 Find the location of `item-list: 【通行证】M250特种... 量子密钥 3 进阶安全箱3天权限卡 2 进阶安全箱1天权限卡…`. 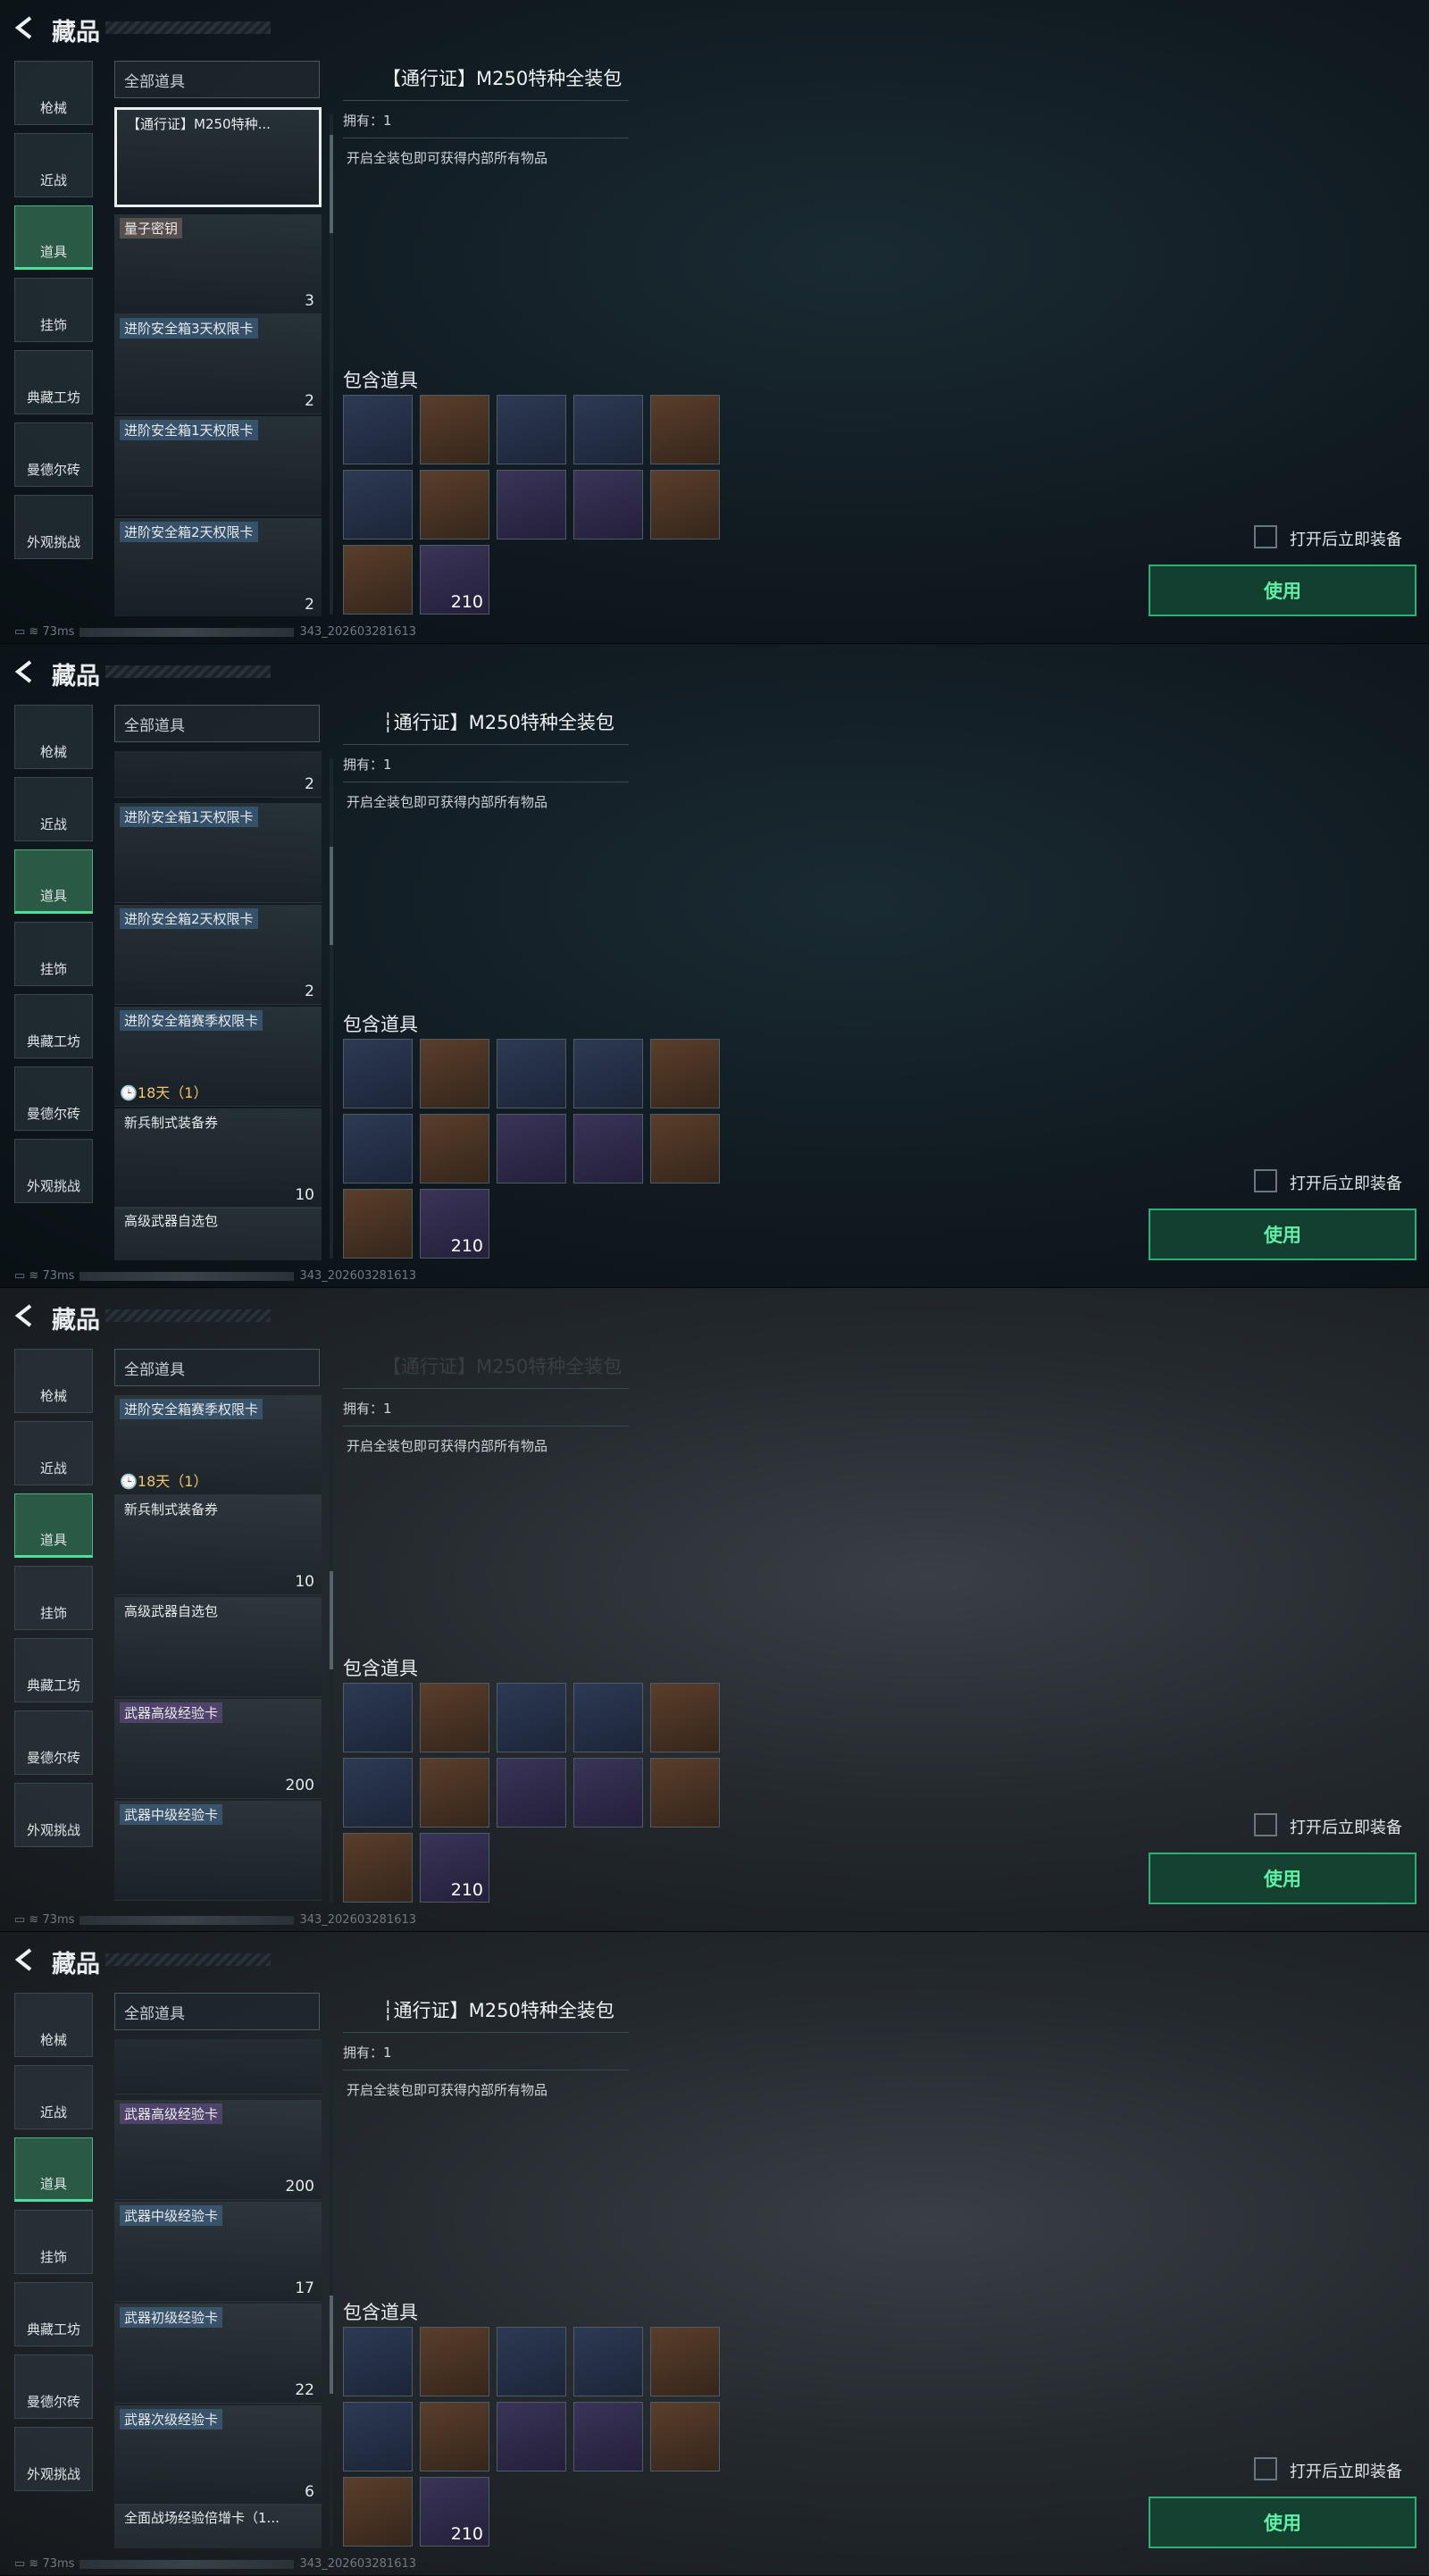

item-list: 【通行证】M250特种... 量子密钥 3 进阶安全箱3天权限卡 2 进阶安全箱1天权限卡… is located at coordinates (218, 362).